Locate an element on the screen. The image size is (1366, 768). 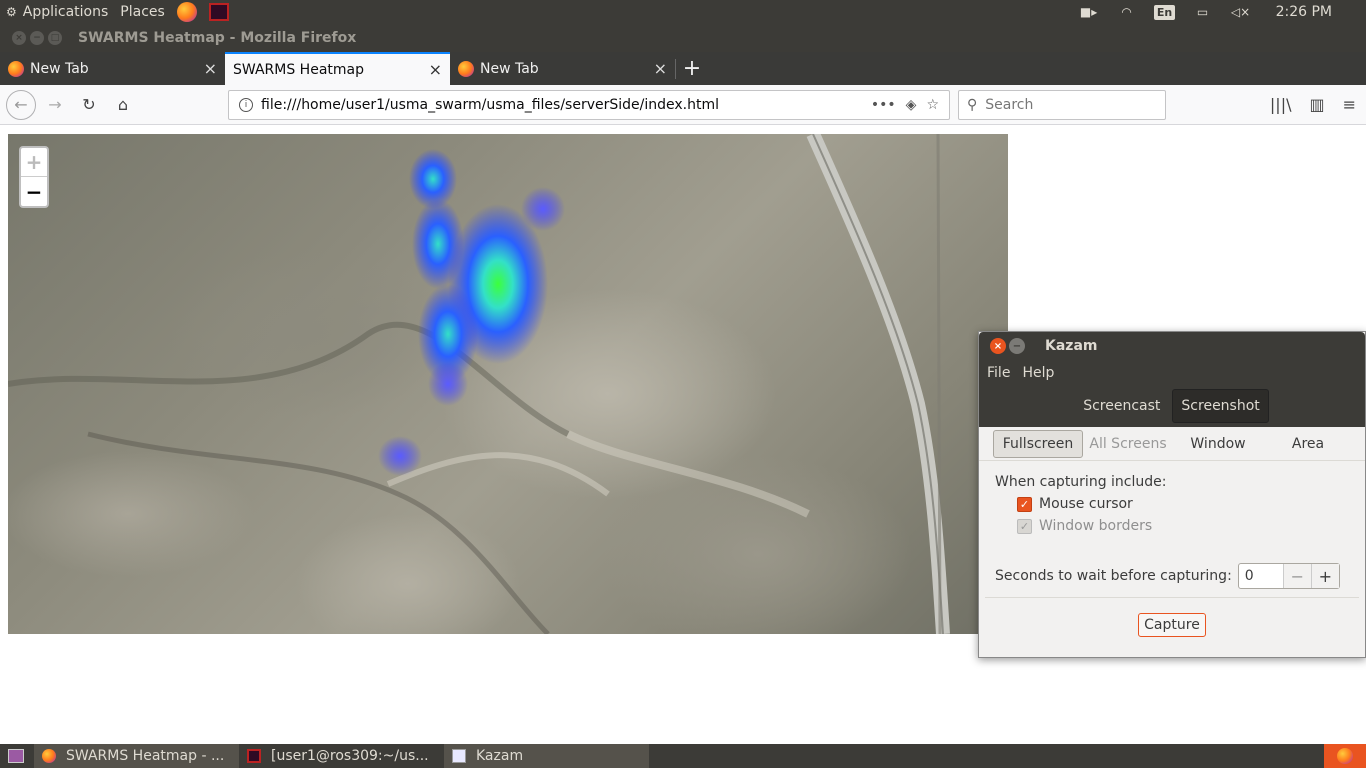
page-actions-icon: ••• is located at coordinates (883, 105).